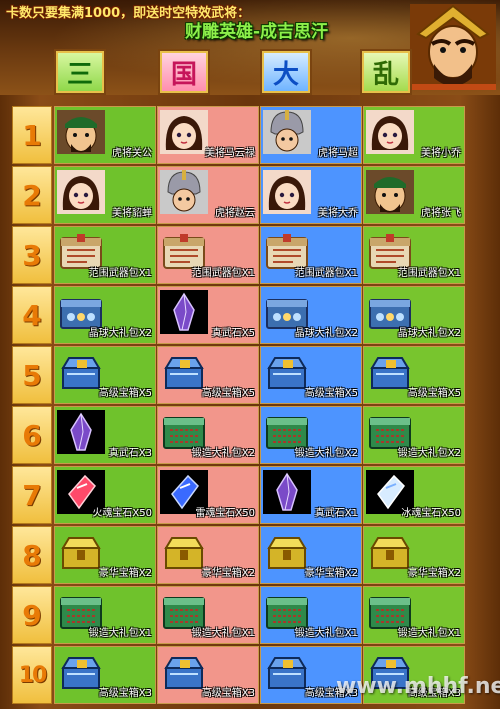  I want to click on reward-label: 火魂宝石X50, so click(122, 513).